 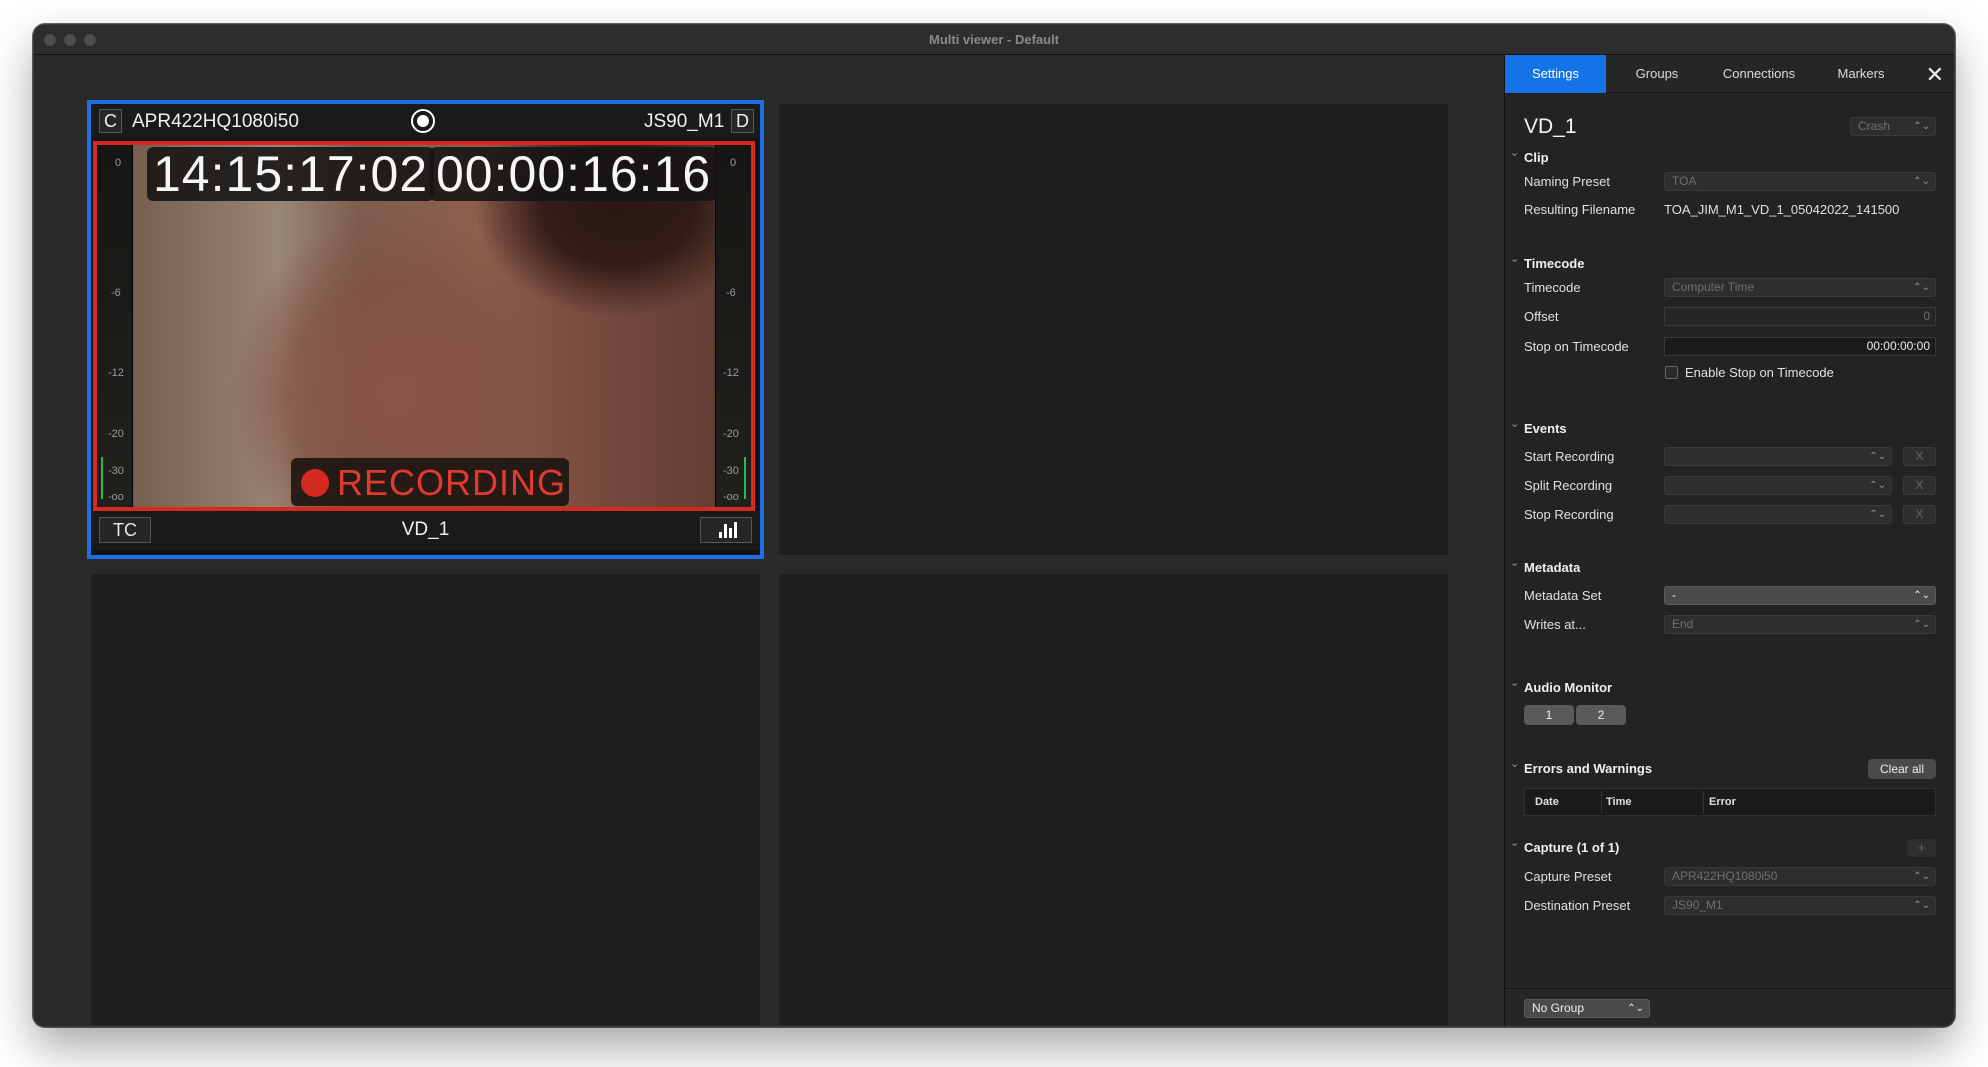 I want to click on stop-recording-clear-button: X, so click(x=1919, y=514).